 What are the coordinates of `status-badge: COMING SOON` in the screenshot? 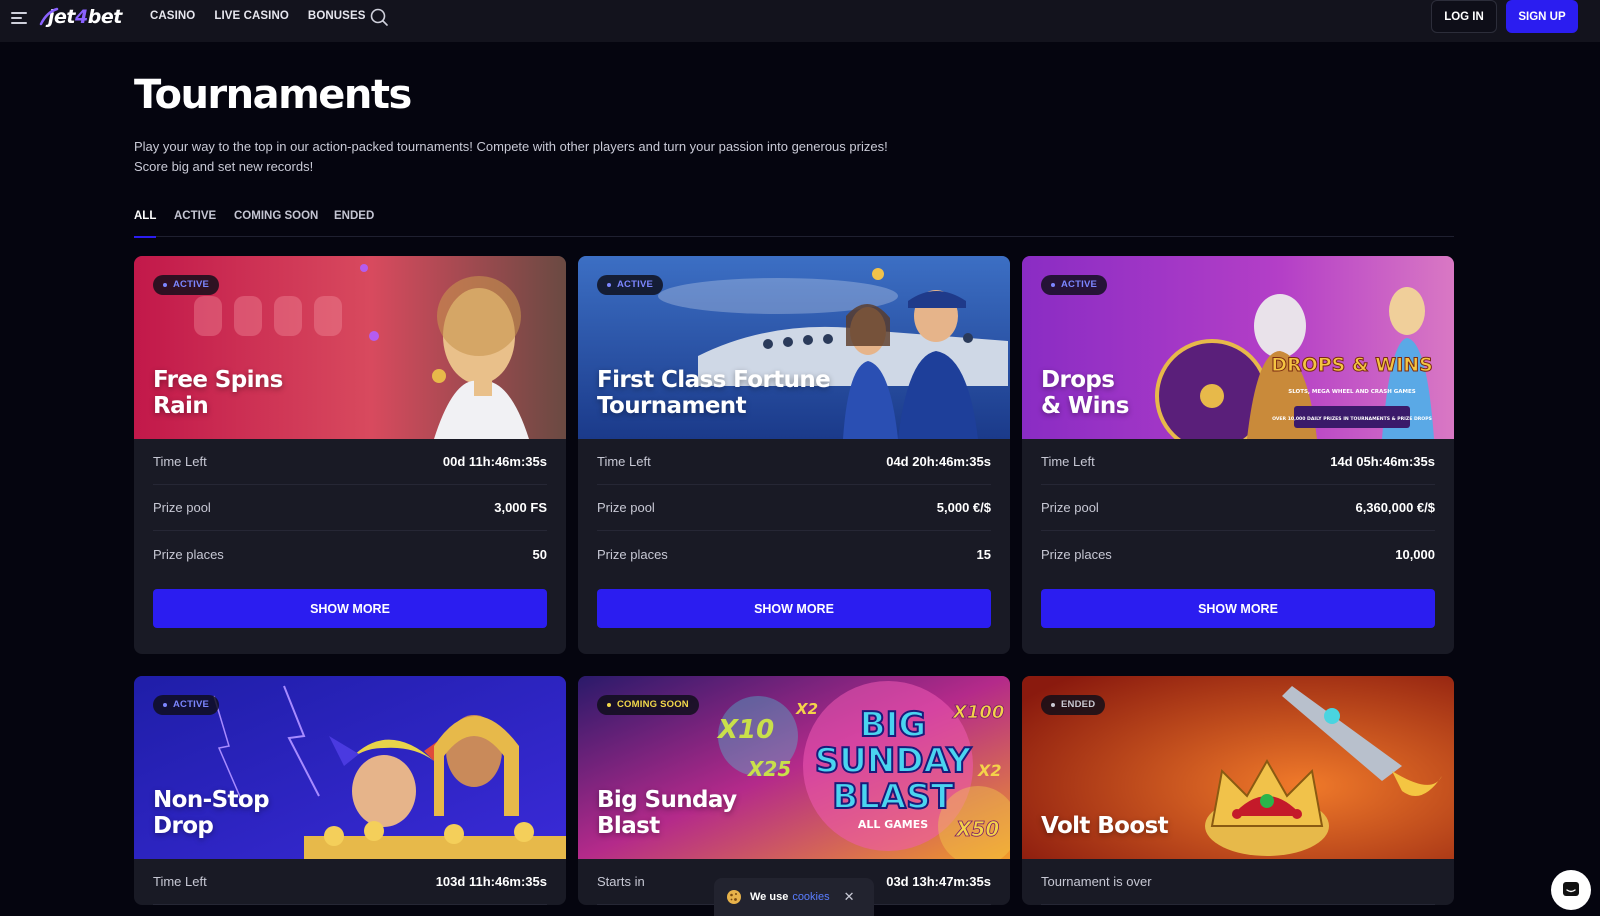 It's located at (648, 705).